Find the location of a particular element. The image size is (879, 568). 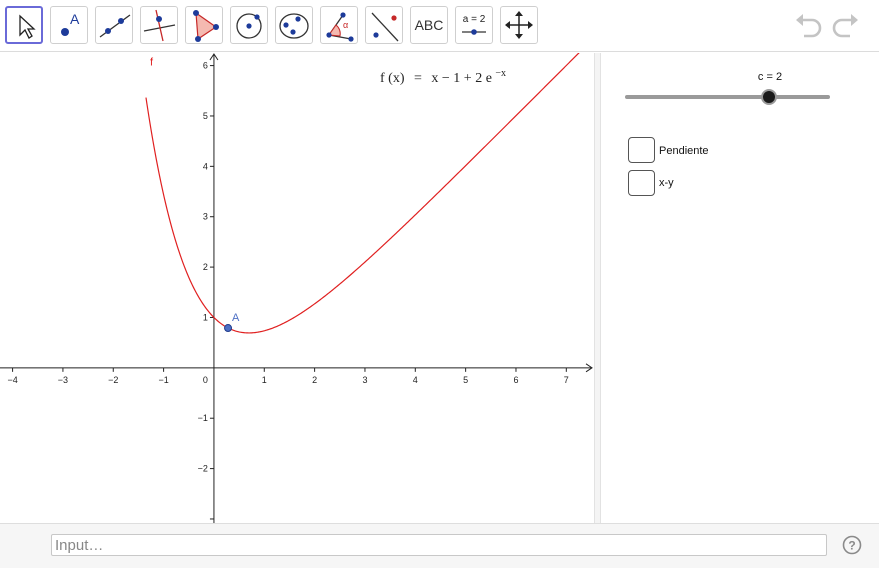

x-tick-label: 3 is located at coordinates (364, 380).